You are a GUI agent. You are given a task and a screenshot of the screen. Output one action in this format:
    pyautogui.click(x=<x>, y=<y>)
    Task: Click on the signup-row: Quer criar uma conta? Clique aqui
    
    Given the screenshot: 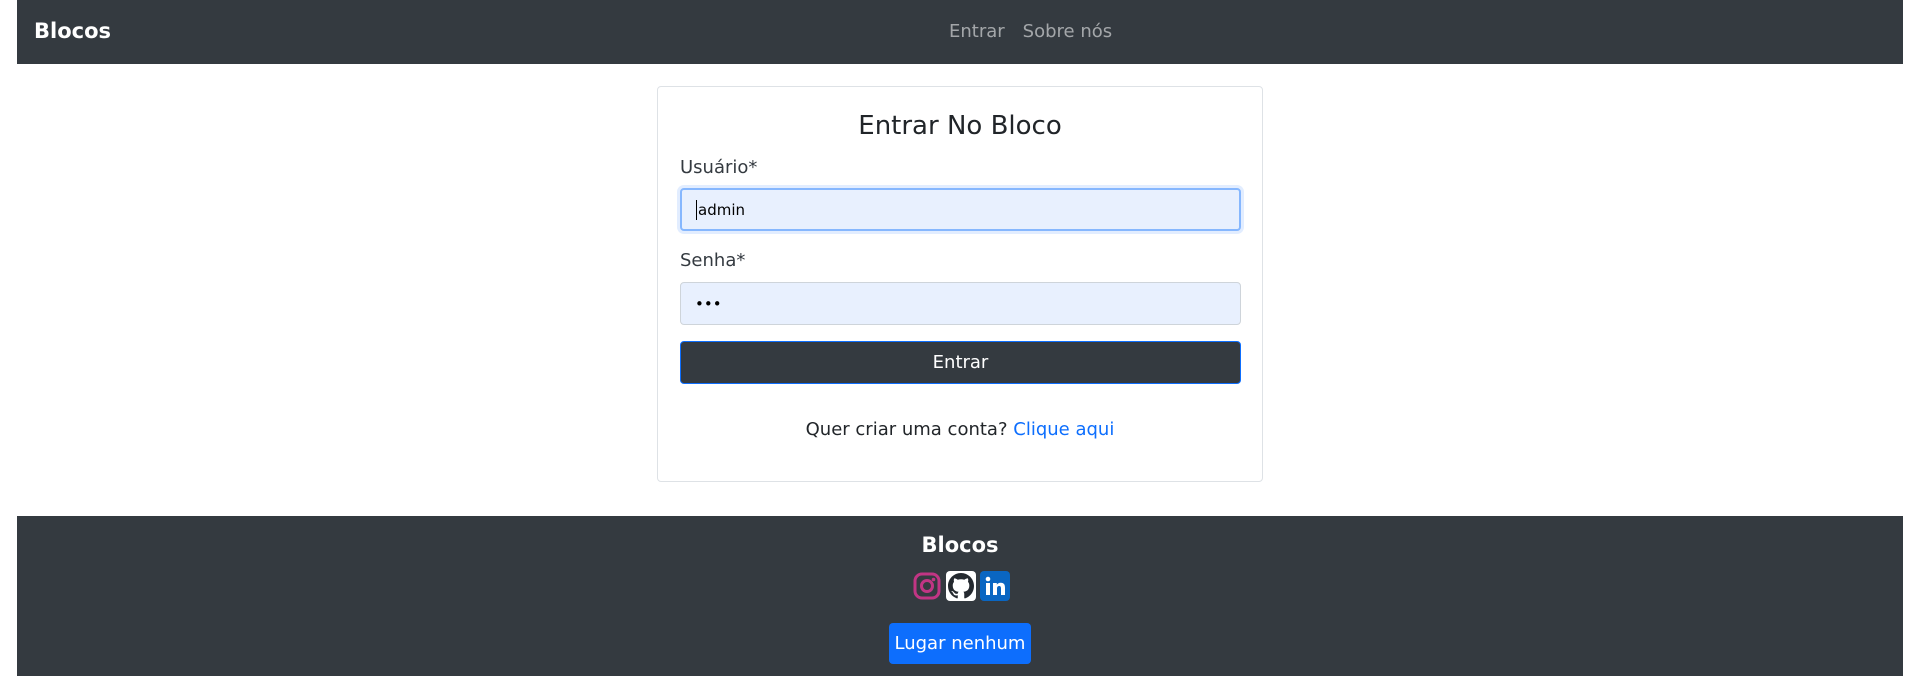 What is the action you would take?
    pyautogui.click(x=960, y=429)
    